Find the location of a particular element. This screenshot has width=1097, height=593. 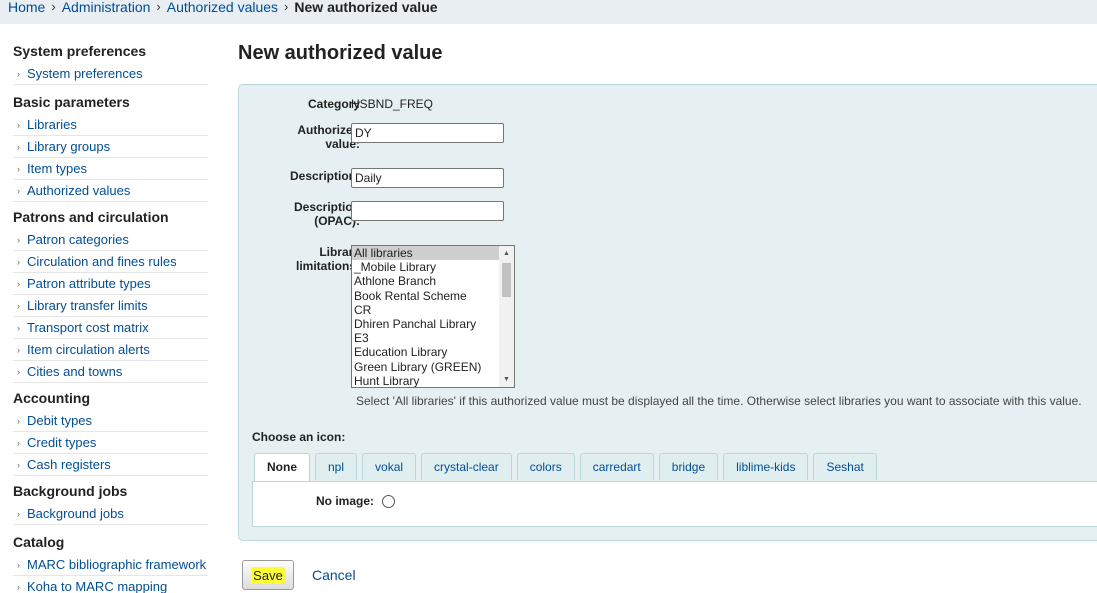

sidebar-heading: System preferences is located at coordinates (80, 51).